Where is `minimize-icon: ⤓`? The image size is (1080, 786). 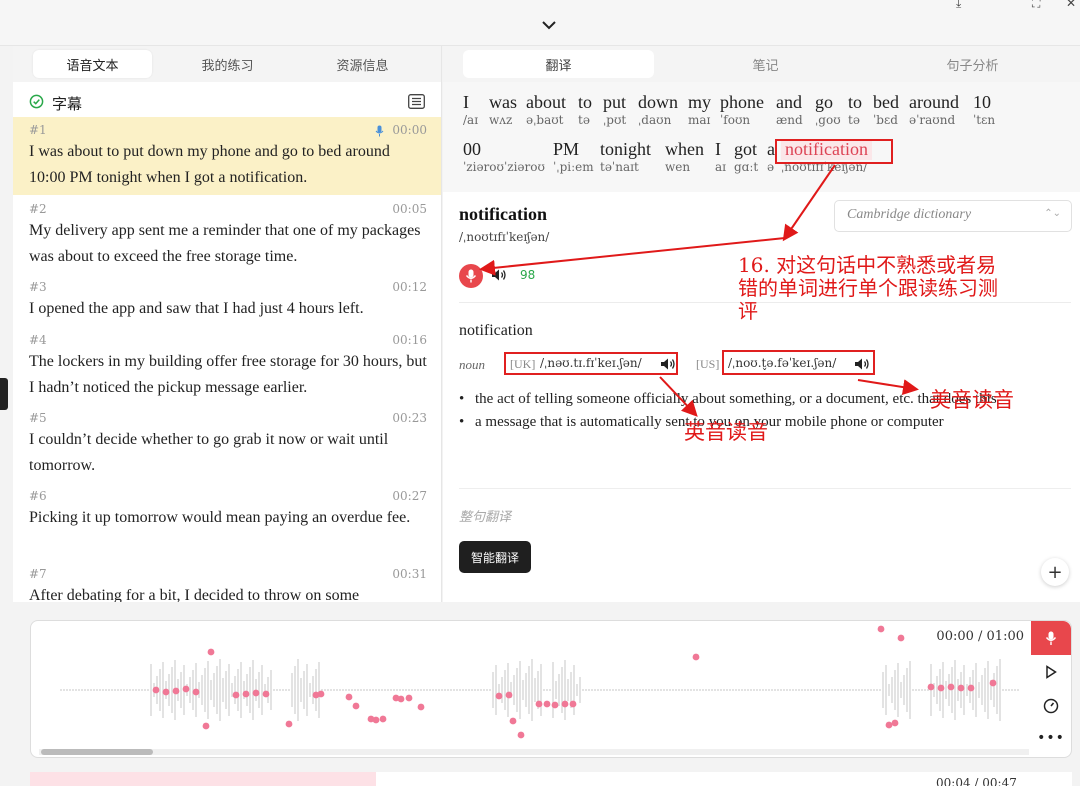 minimize-icon: ⤓ is located at coordinates (958, 5).